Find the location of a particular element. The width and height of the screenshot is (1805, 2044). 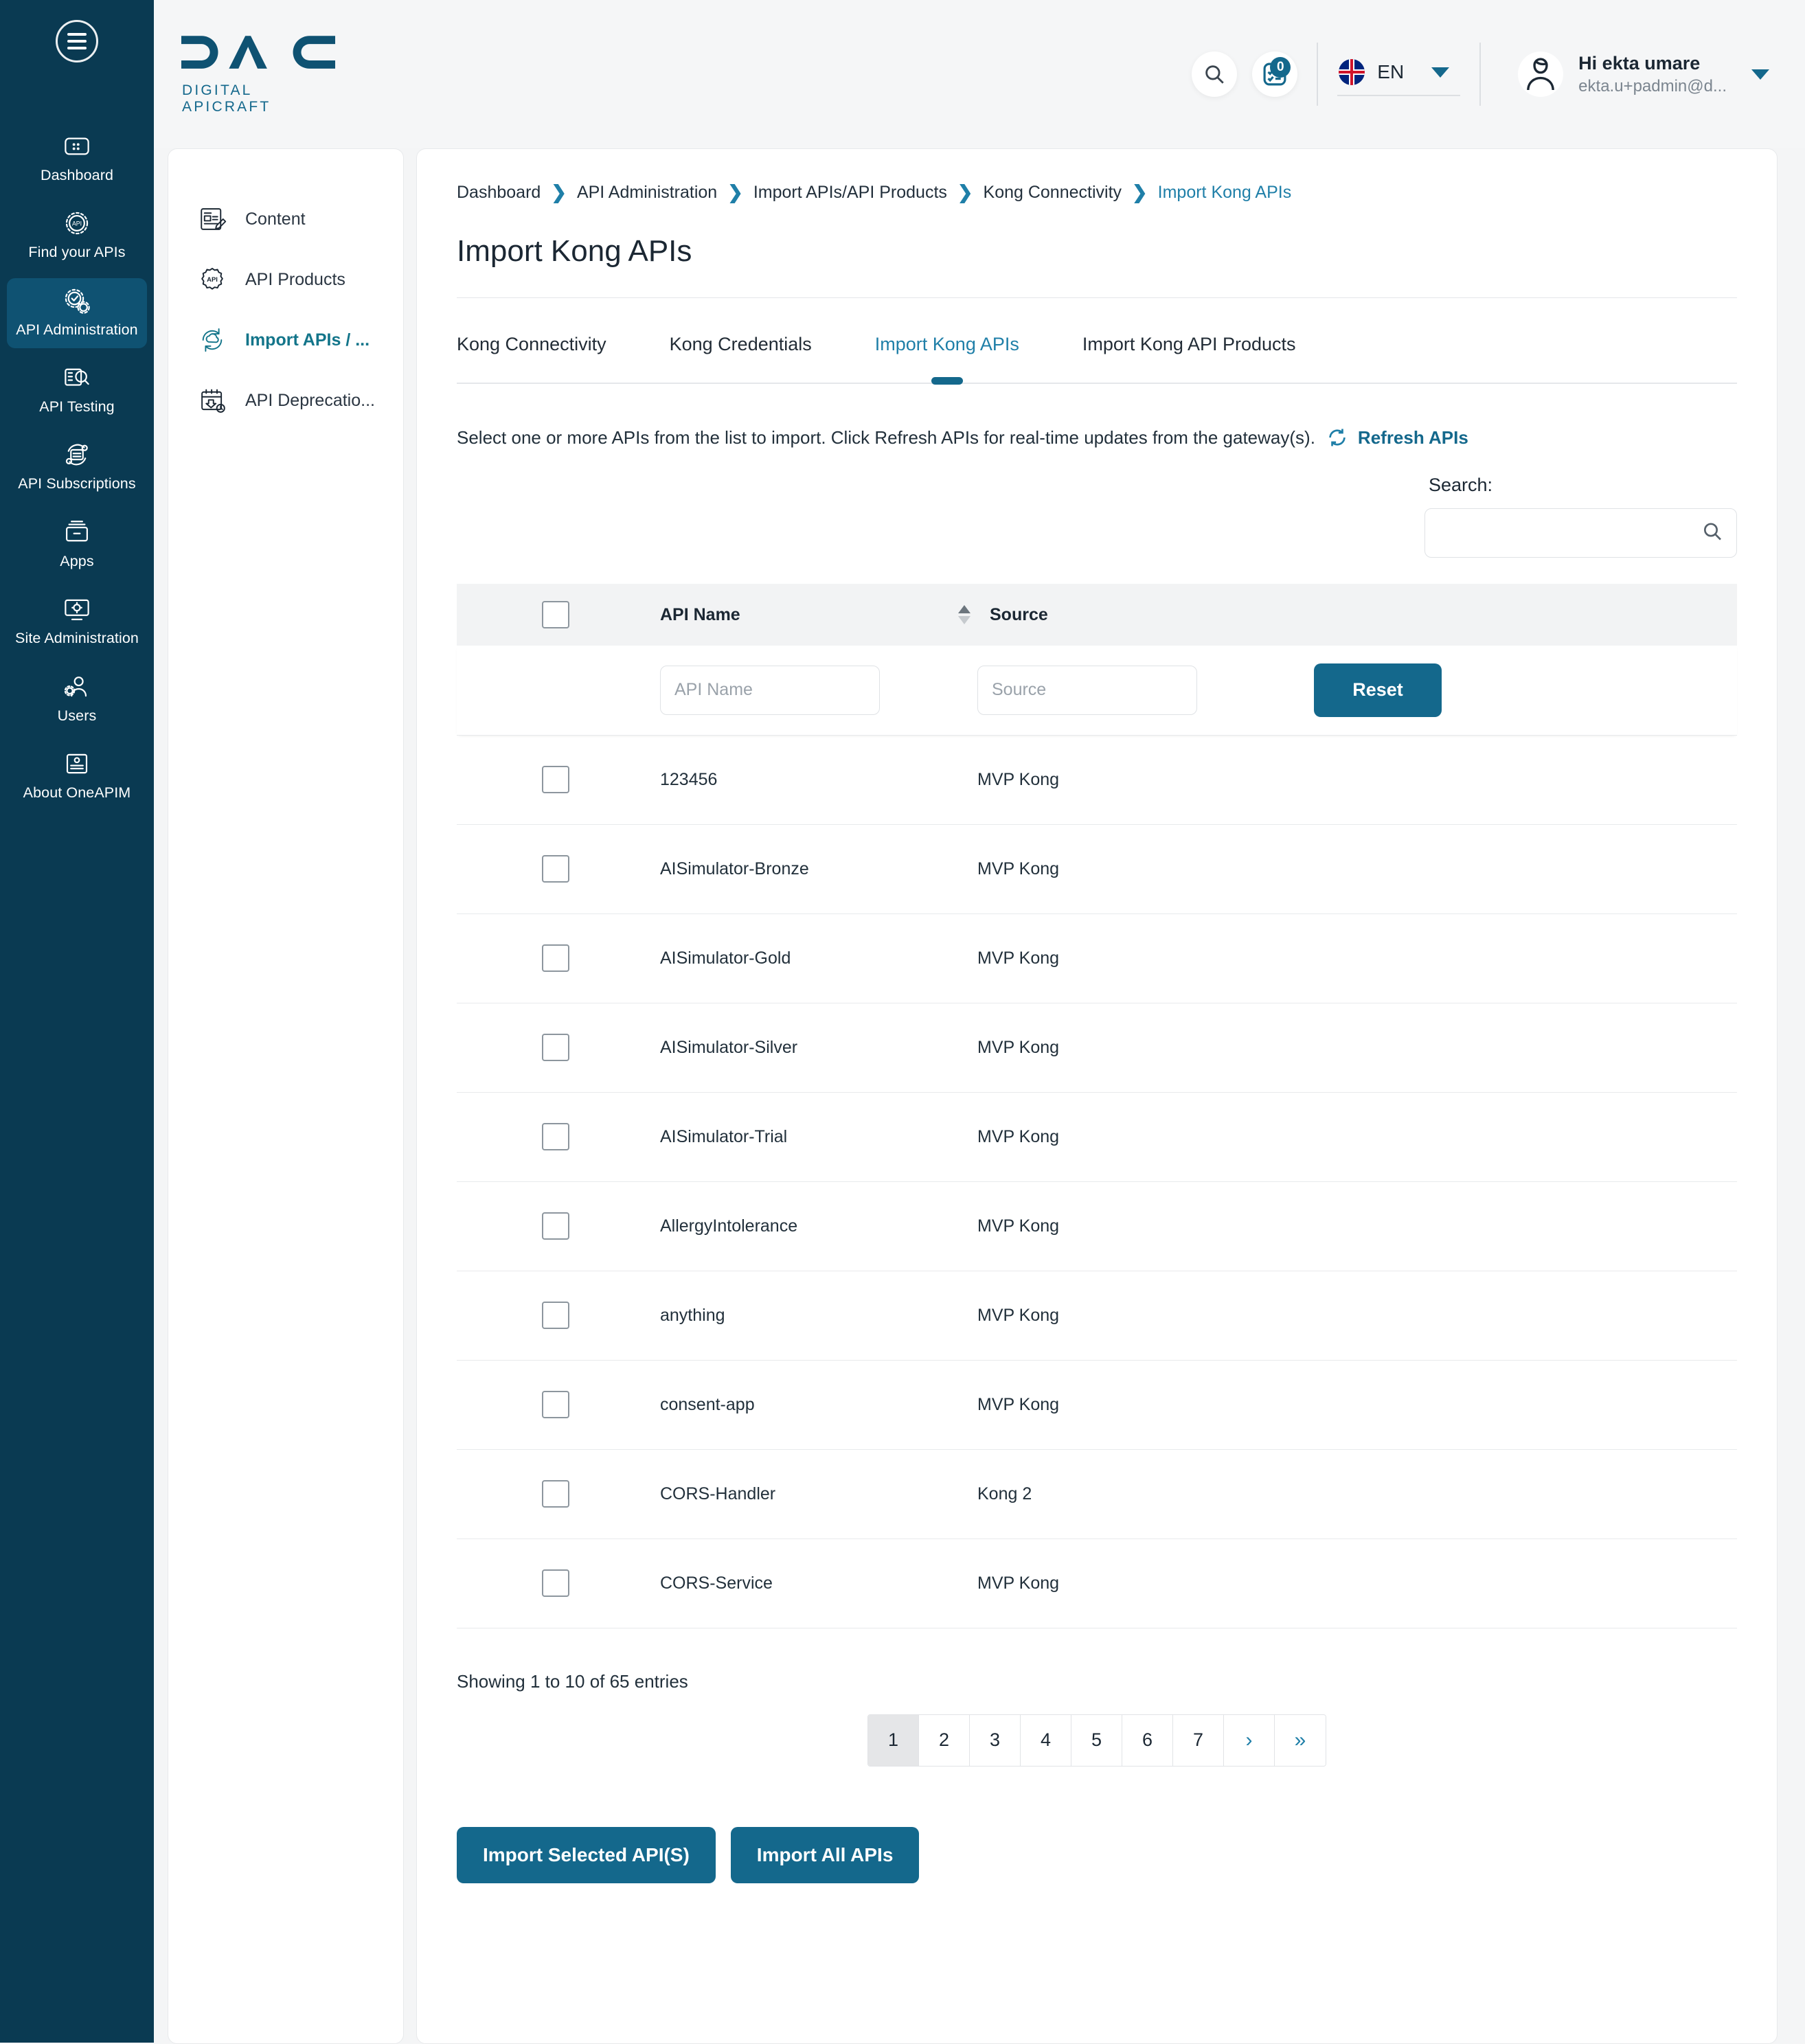

table-header-row: API Name Source is located at coordinates (1097, 615).